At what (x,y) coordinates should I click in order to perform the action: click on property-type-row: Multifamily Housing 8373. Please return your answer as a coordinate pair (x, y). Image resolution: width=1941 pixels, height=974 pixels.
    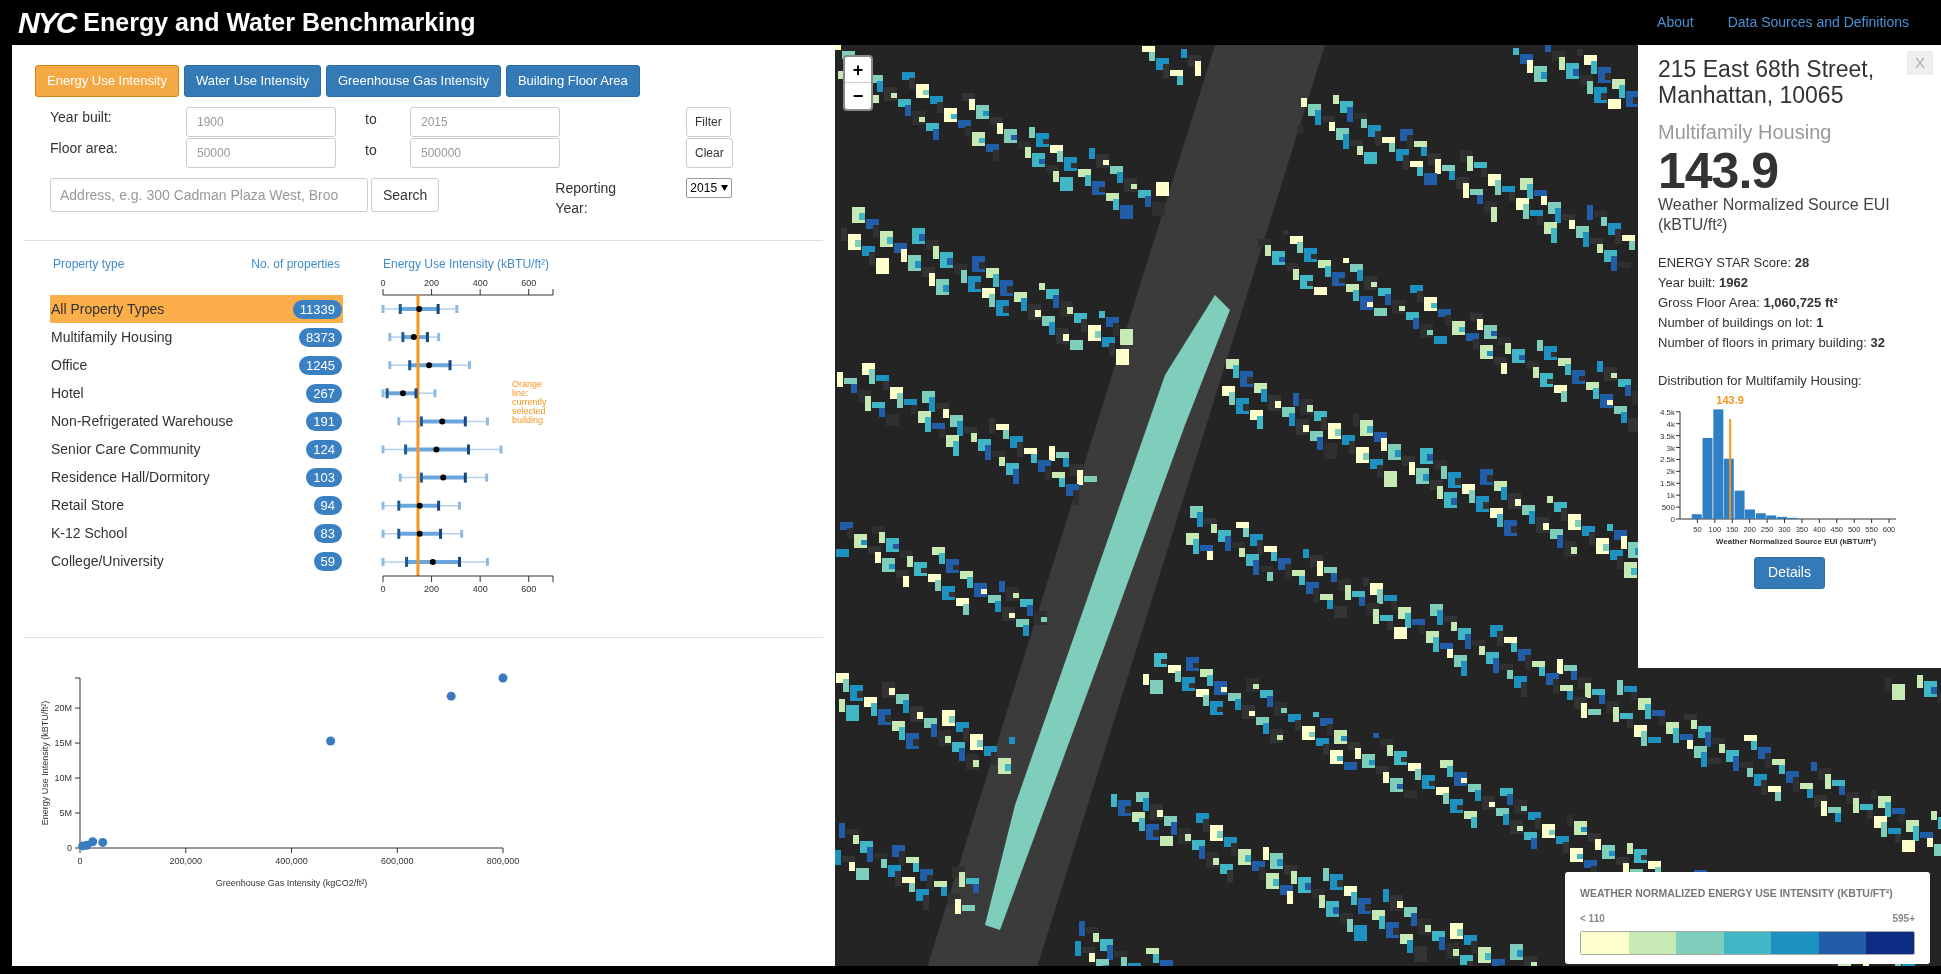
    Looking at the image, I should click on (196, 337).